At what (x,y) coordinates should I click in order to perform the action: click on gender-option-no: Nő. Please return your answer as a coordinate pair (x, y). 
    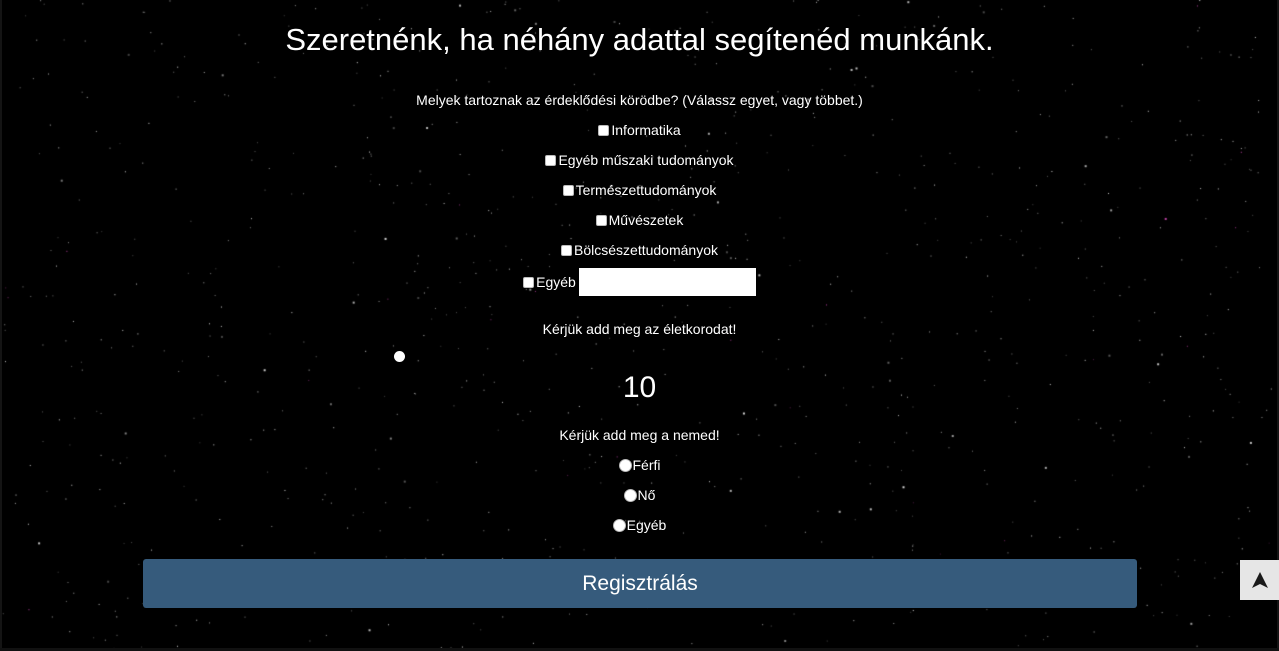
    Looking at the image, I should click on (639, 495).